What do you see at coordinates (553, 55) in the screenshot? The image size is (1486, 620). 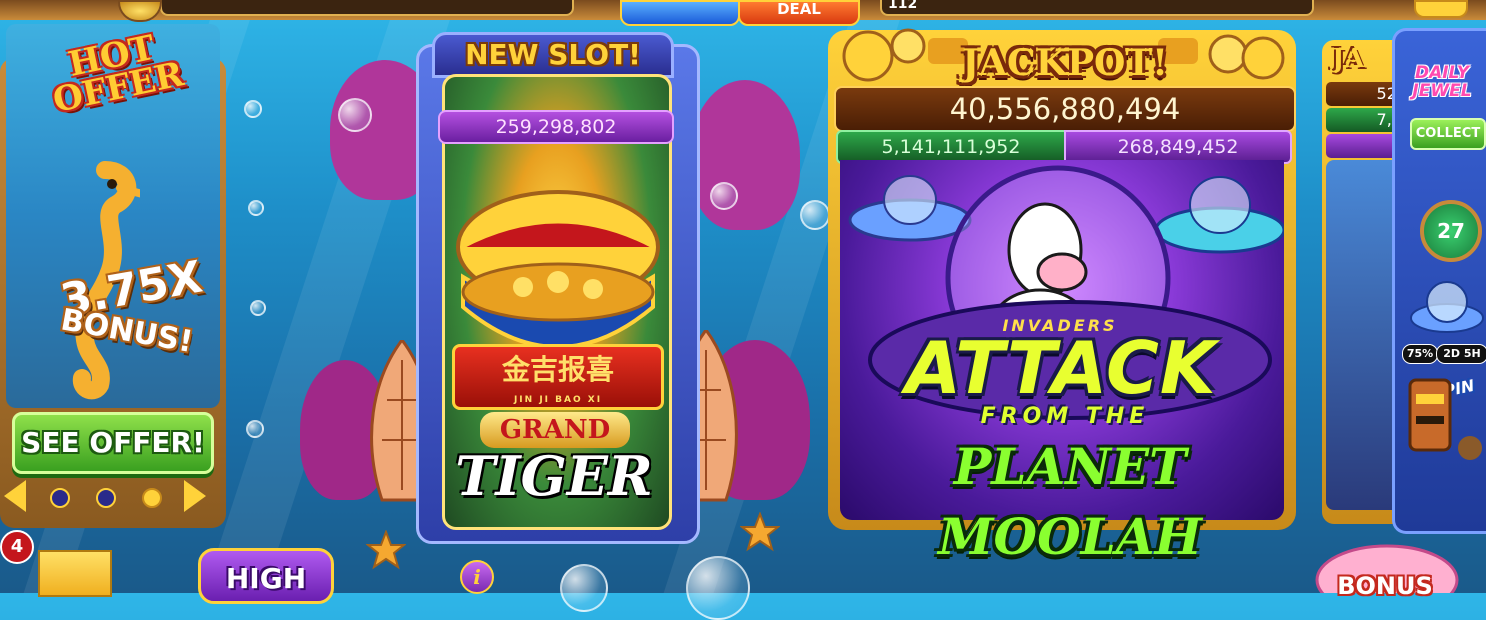 I see `new-slot-tab: NEW SLOT!` at bounding box center [553, 55].